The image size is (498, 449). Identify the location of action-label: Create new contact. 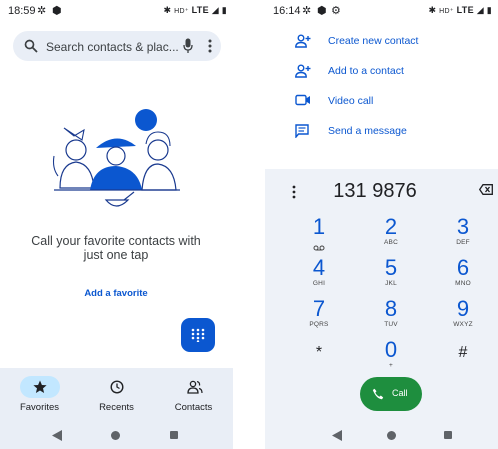
(373, 41).